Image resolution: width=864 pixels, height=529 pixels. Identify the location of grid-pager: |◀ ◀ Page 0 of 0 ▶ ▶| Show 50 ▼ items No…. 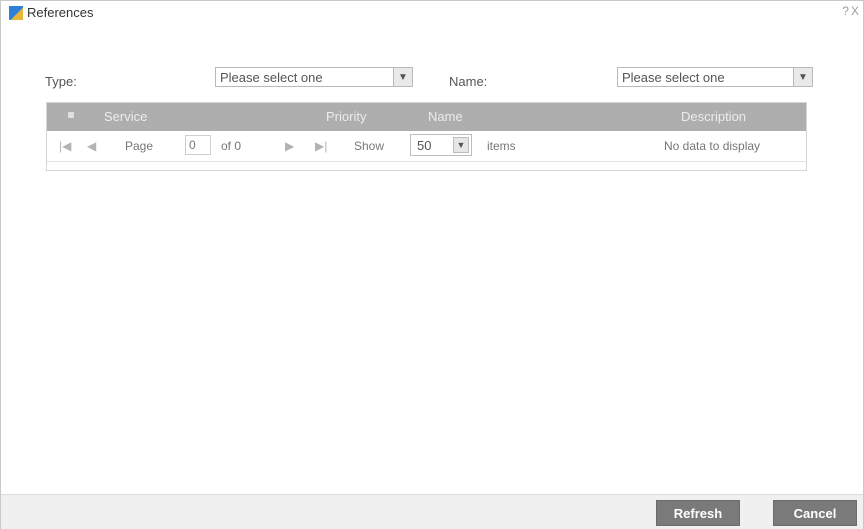
(426, 146).